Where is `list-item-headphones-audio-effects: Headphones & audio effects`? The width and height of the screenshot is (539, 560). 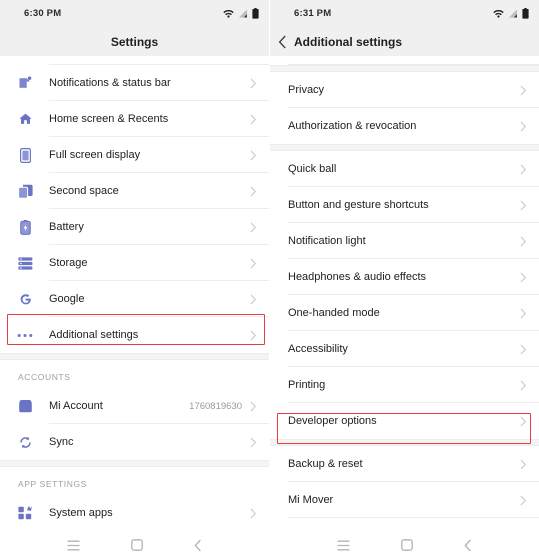 list-item-headphones-audio-effects: Headphones & audio effects is located at coordinates (404, 277).